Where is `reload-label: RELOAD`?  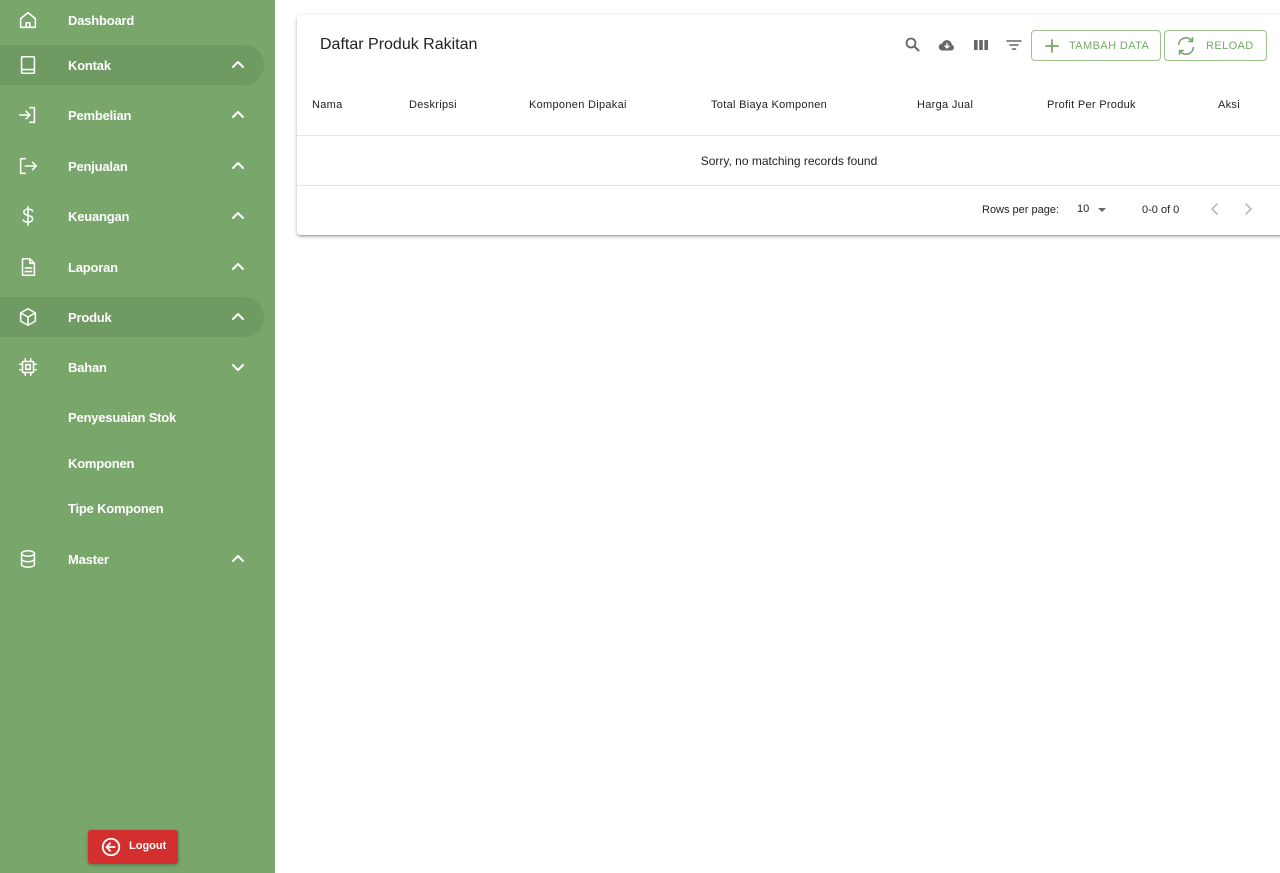 reload-label: RELOAD is located at coordinates (1230, 46).